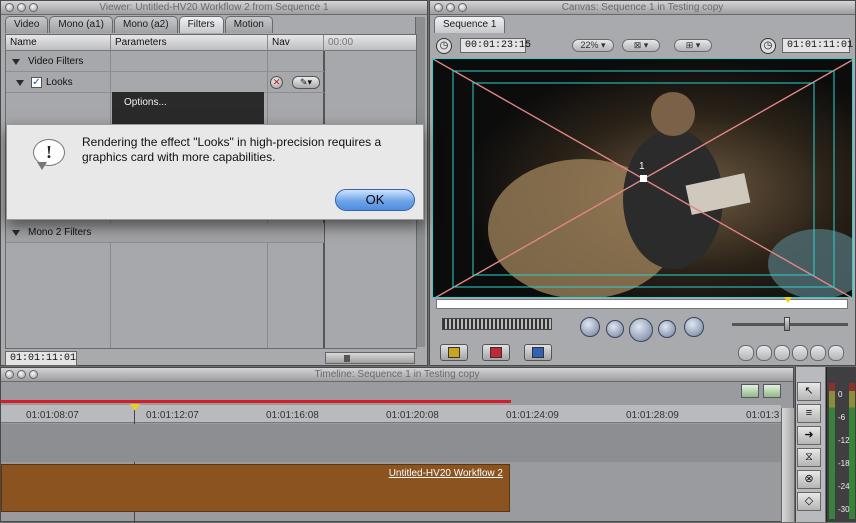 This screenshot has width=856, height=523. What do you see at coordinates (145, 24) in the screenshot?
I see `tab-mono-a2: Mono (a2)` at bounding box center [145, 24].